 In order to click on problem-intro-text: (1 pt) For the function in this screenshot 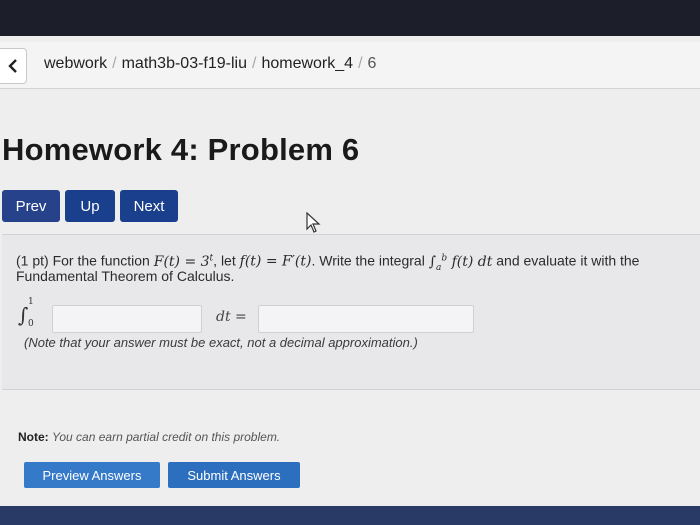, I will do `click(83, 260)`.